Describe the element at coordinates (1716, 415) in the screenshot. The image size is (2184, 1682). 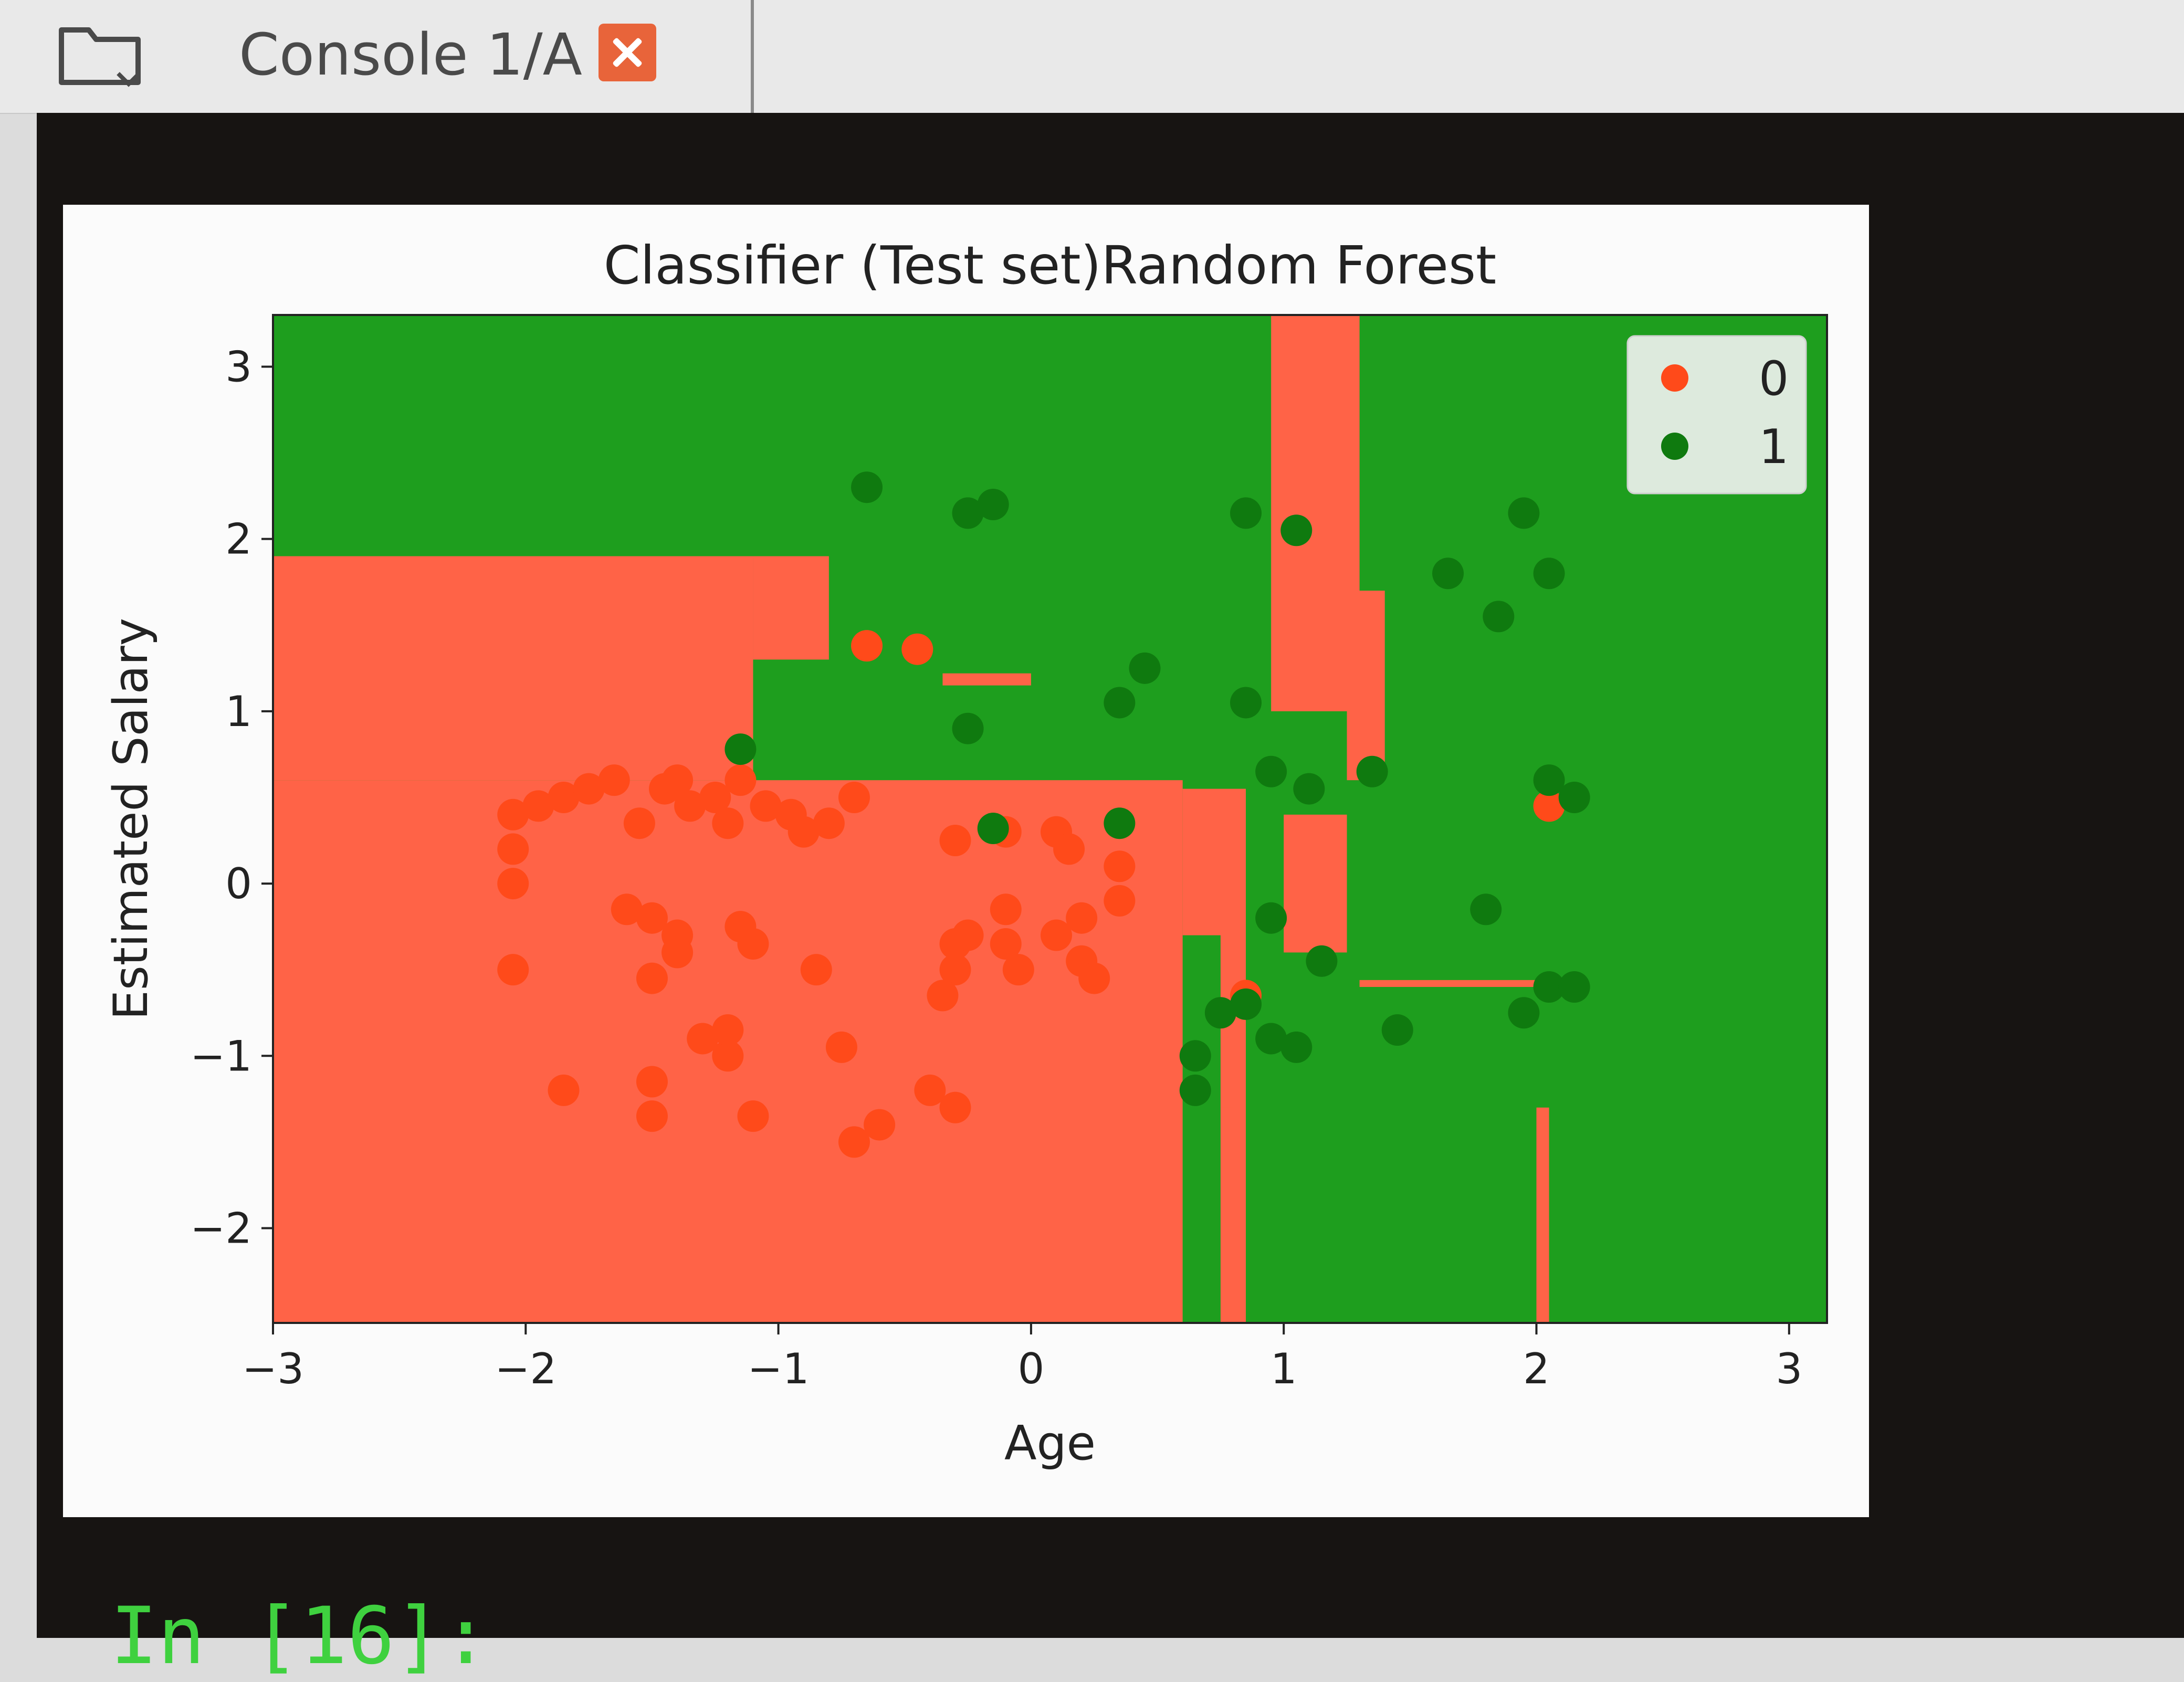
I see `legend: 0 1` at that location.